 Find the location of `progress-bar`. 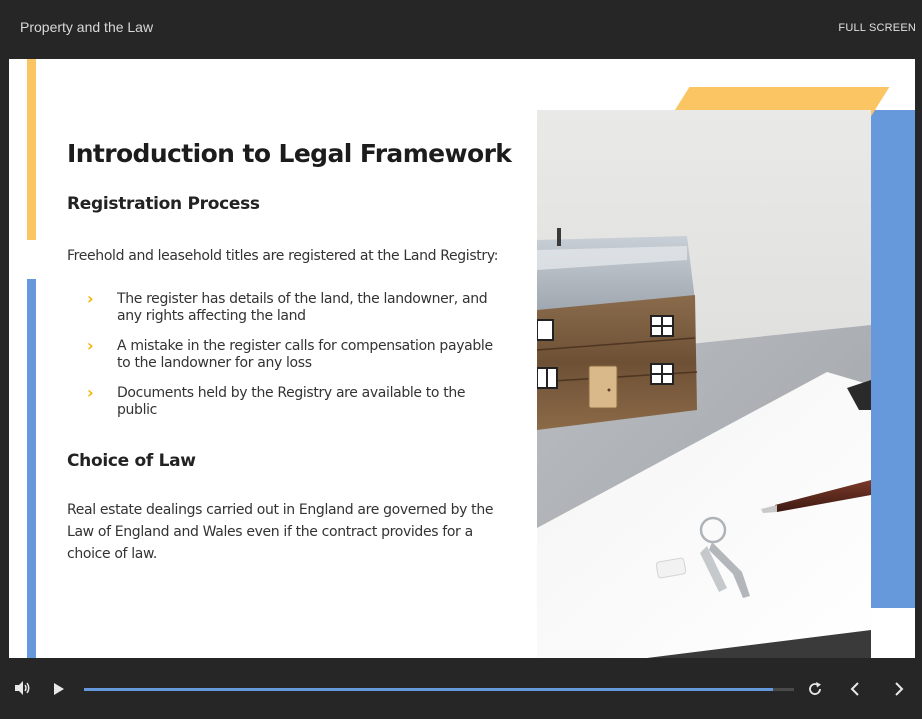

progress-bar is located at coordinates (439, 689).